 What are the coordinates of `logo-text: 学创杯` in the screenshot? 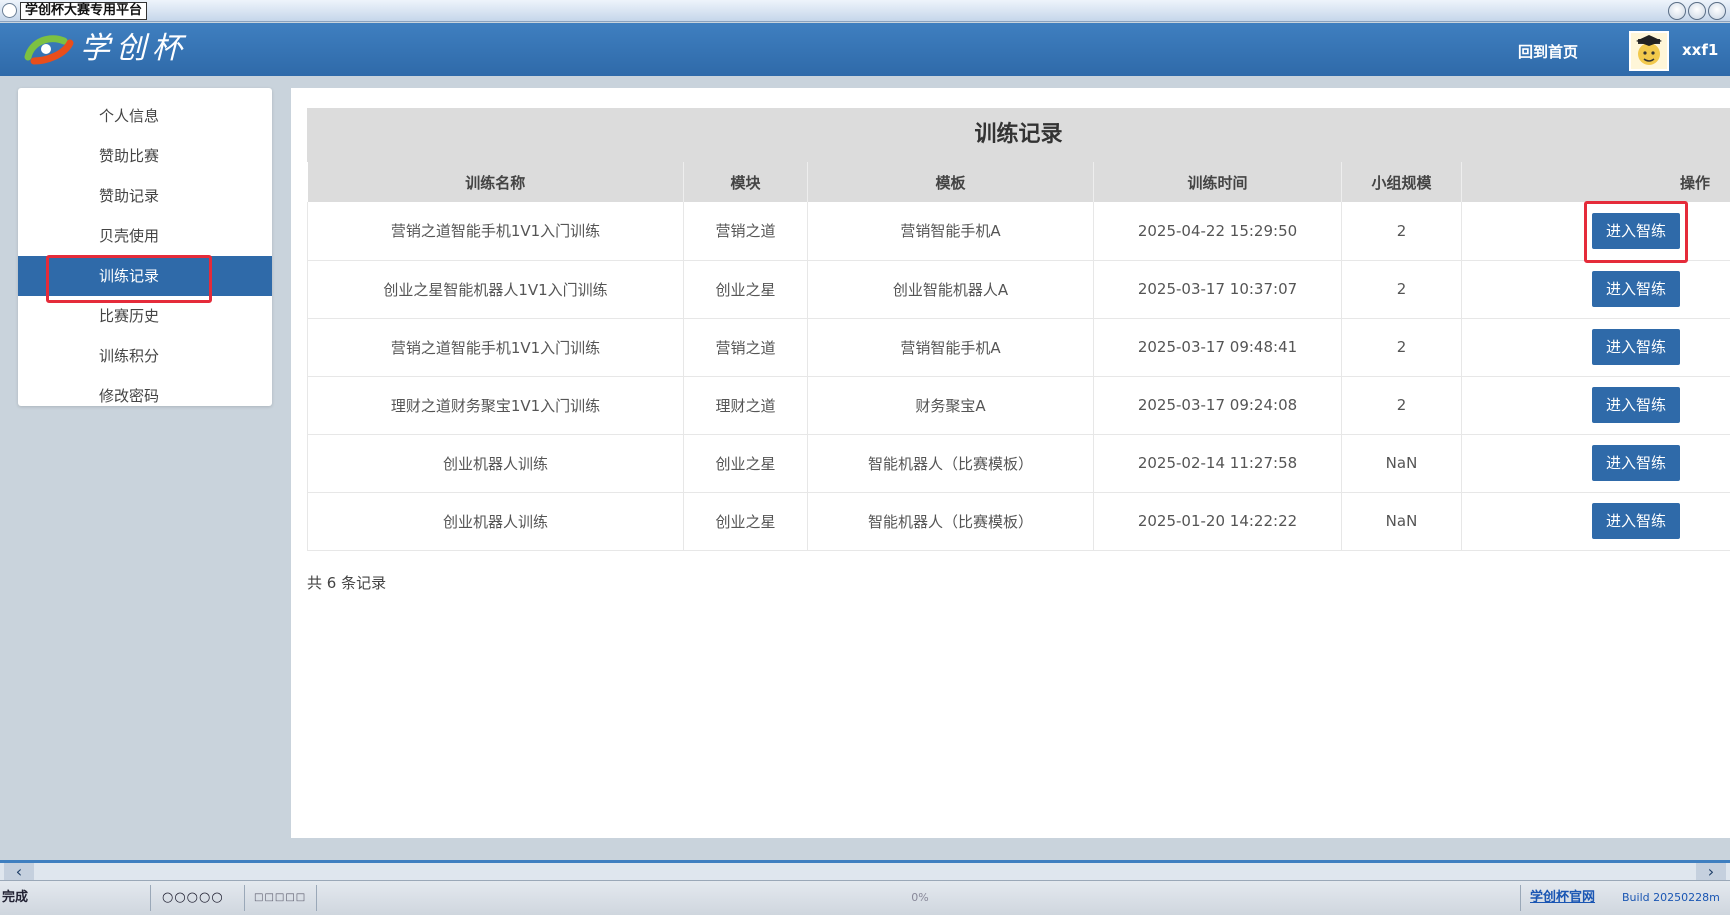 It's located at (134, 48).